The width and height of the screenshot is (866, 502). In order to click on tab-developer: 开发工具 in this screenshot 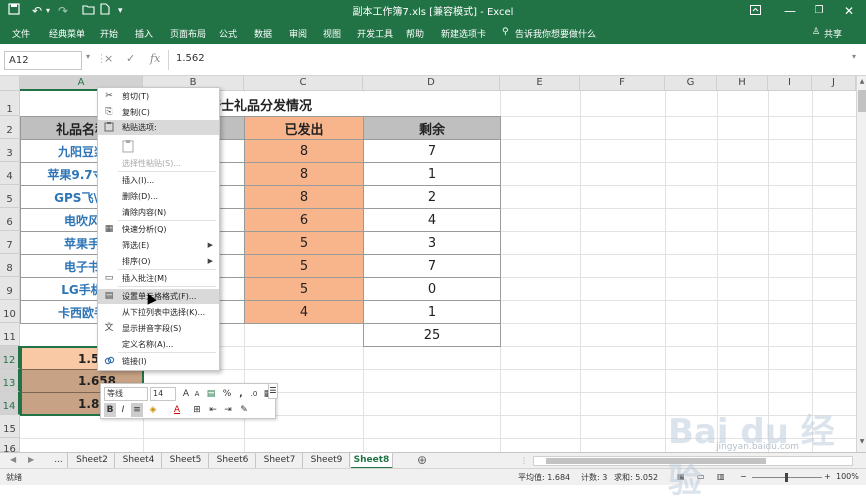, I will do `click(375, 33)`.